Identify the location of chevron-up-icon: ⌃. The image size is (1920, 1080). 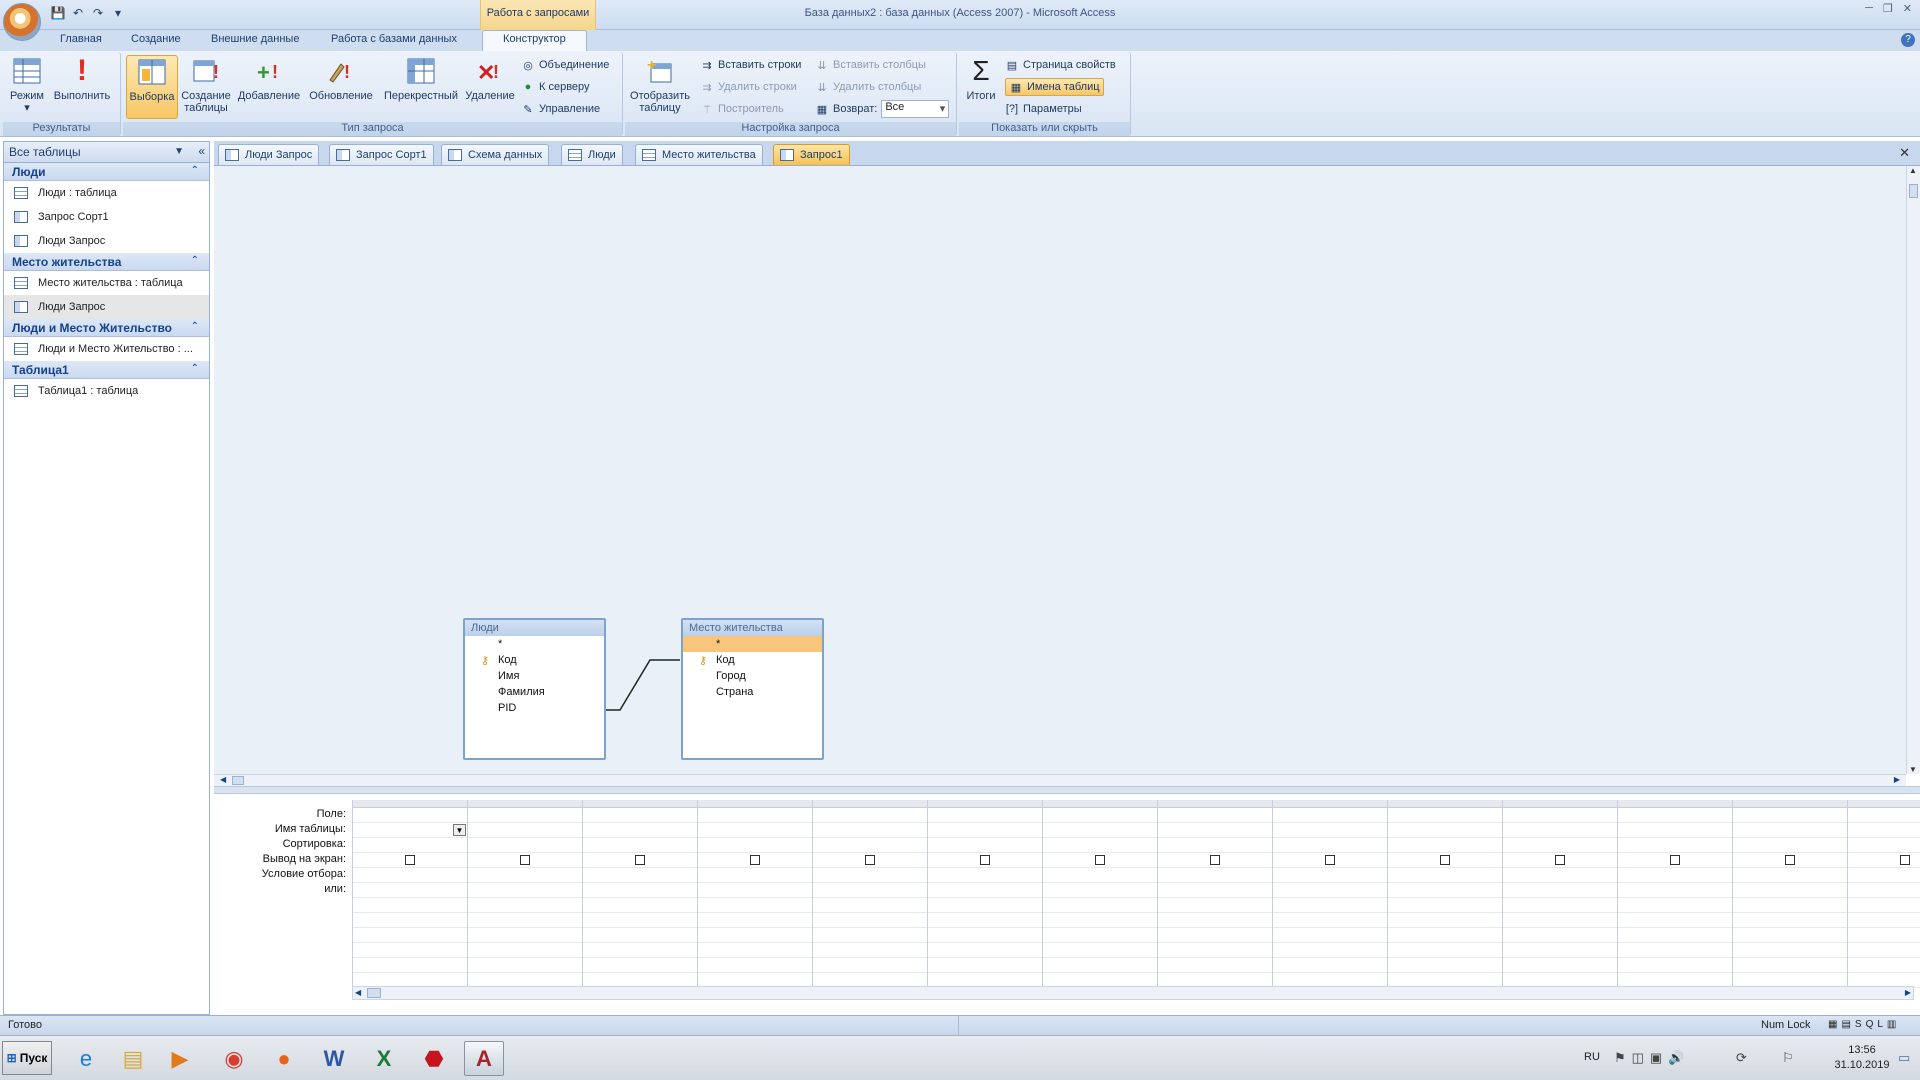
(195, 368).